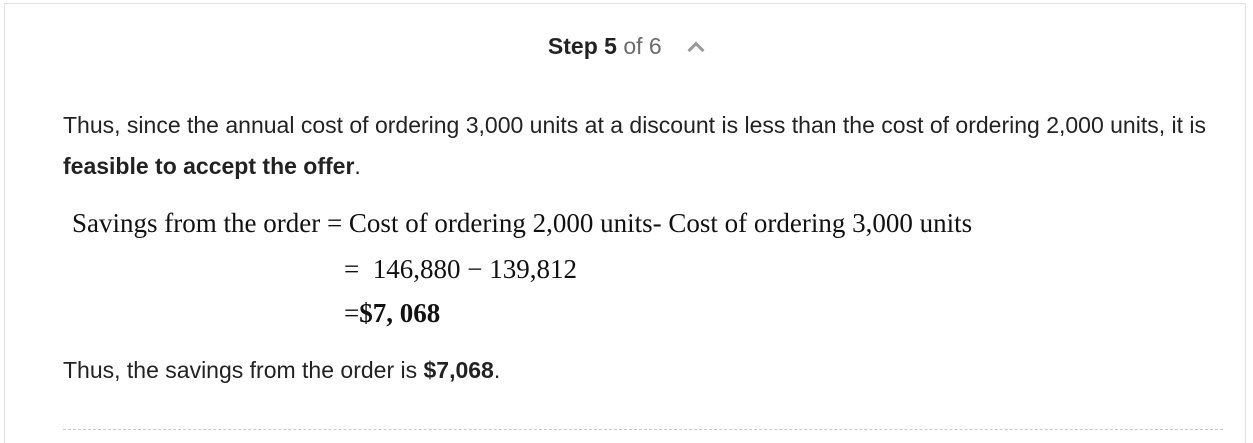  I want to click on paragraph-text: Thus, the savings from the order is, so click(243, 370).